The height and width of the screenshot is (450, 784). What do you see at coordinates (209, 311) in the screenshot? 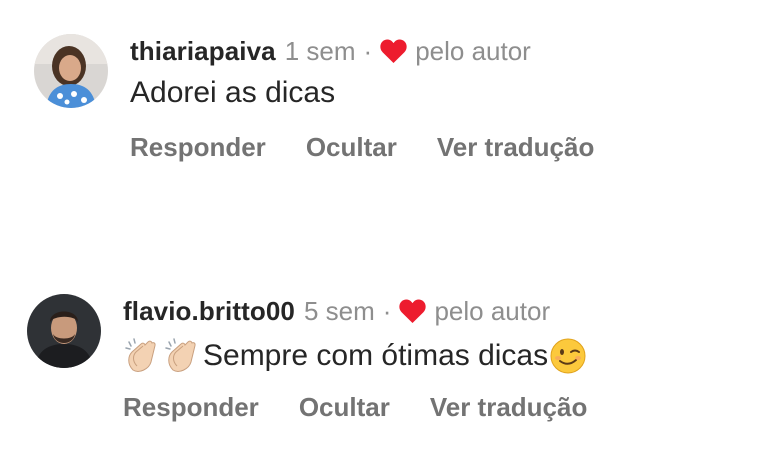
I see `username: flavio.britto00` at bounding box center [209, 311].